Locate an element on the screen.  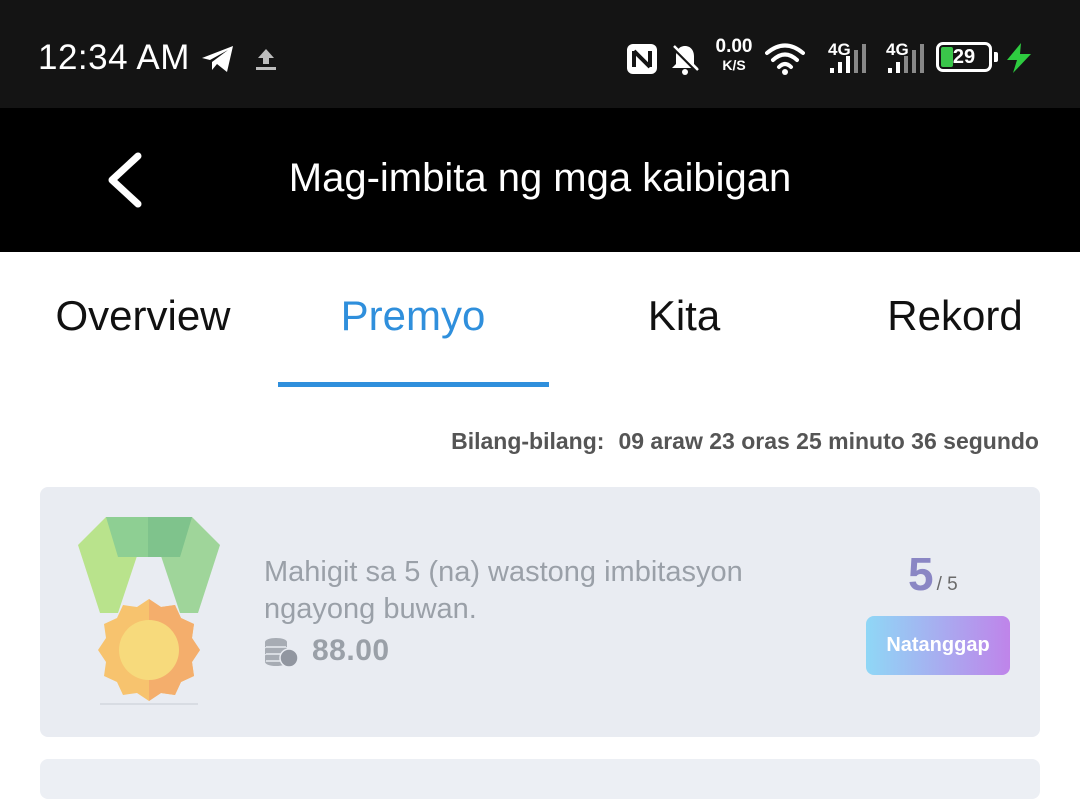
active-tab-indicator is located at coordinates (413, 384).